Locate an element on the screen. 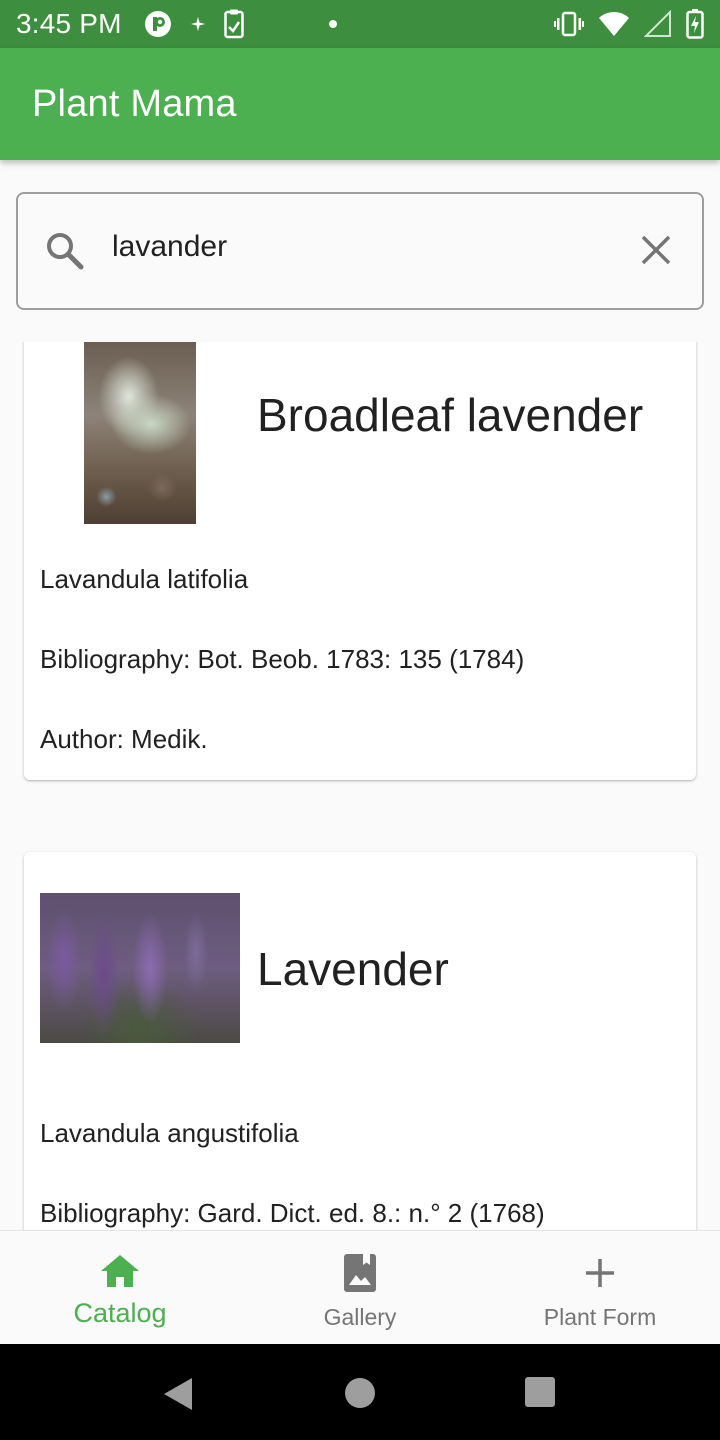 Image resolution: width=720 pixels, height=1440 pixels. plant-common-name: Lavender is located at coordinates (353, 969).